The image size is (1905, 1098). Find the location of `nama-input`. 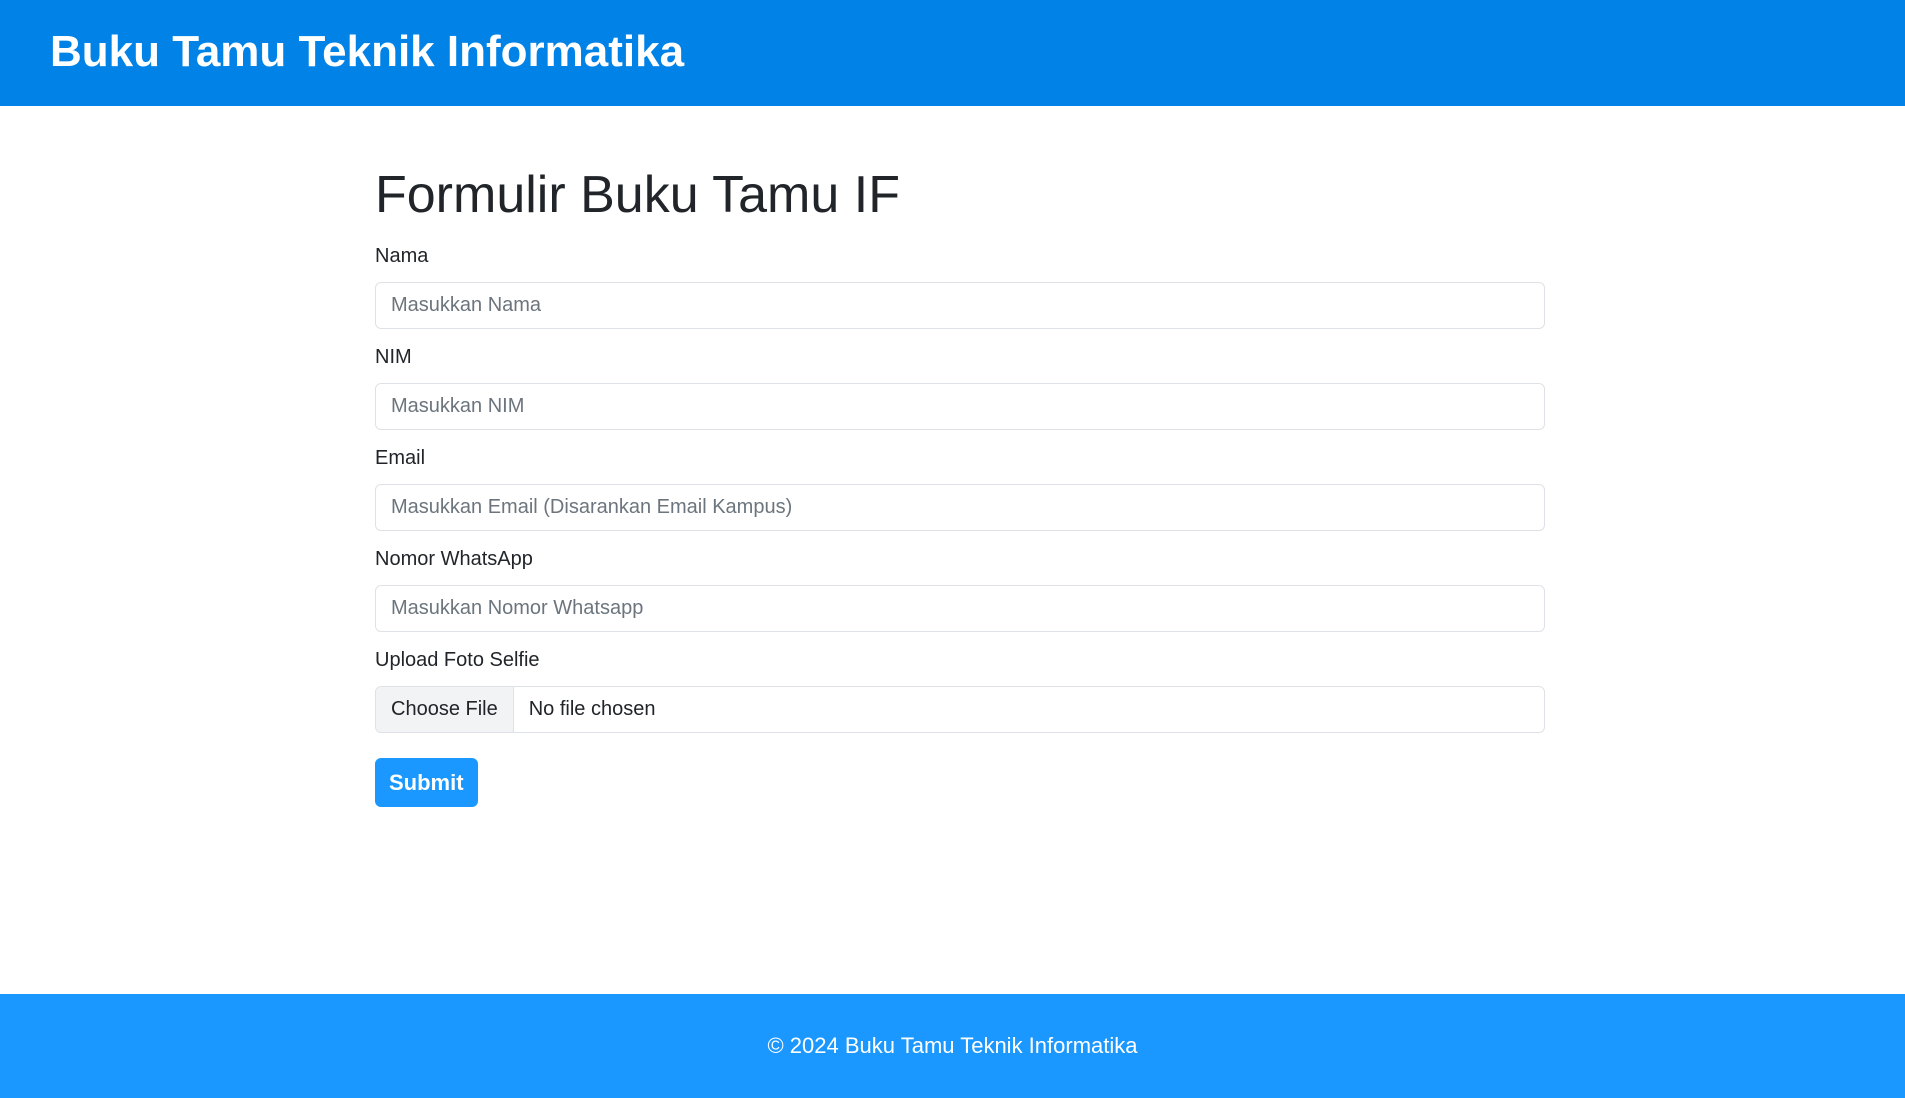

nama-input is located at coordinates (960, 305).